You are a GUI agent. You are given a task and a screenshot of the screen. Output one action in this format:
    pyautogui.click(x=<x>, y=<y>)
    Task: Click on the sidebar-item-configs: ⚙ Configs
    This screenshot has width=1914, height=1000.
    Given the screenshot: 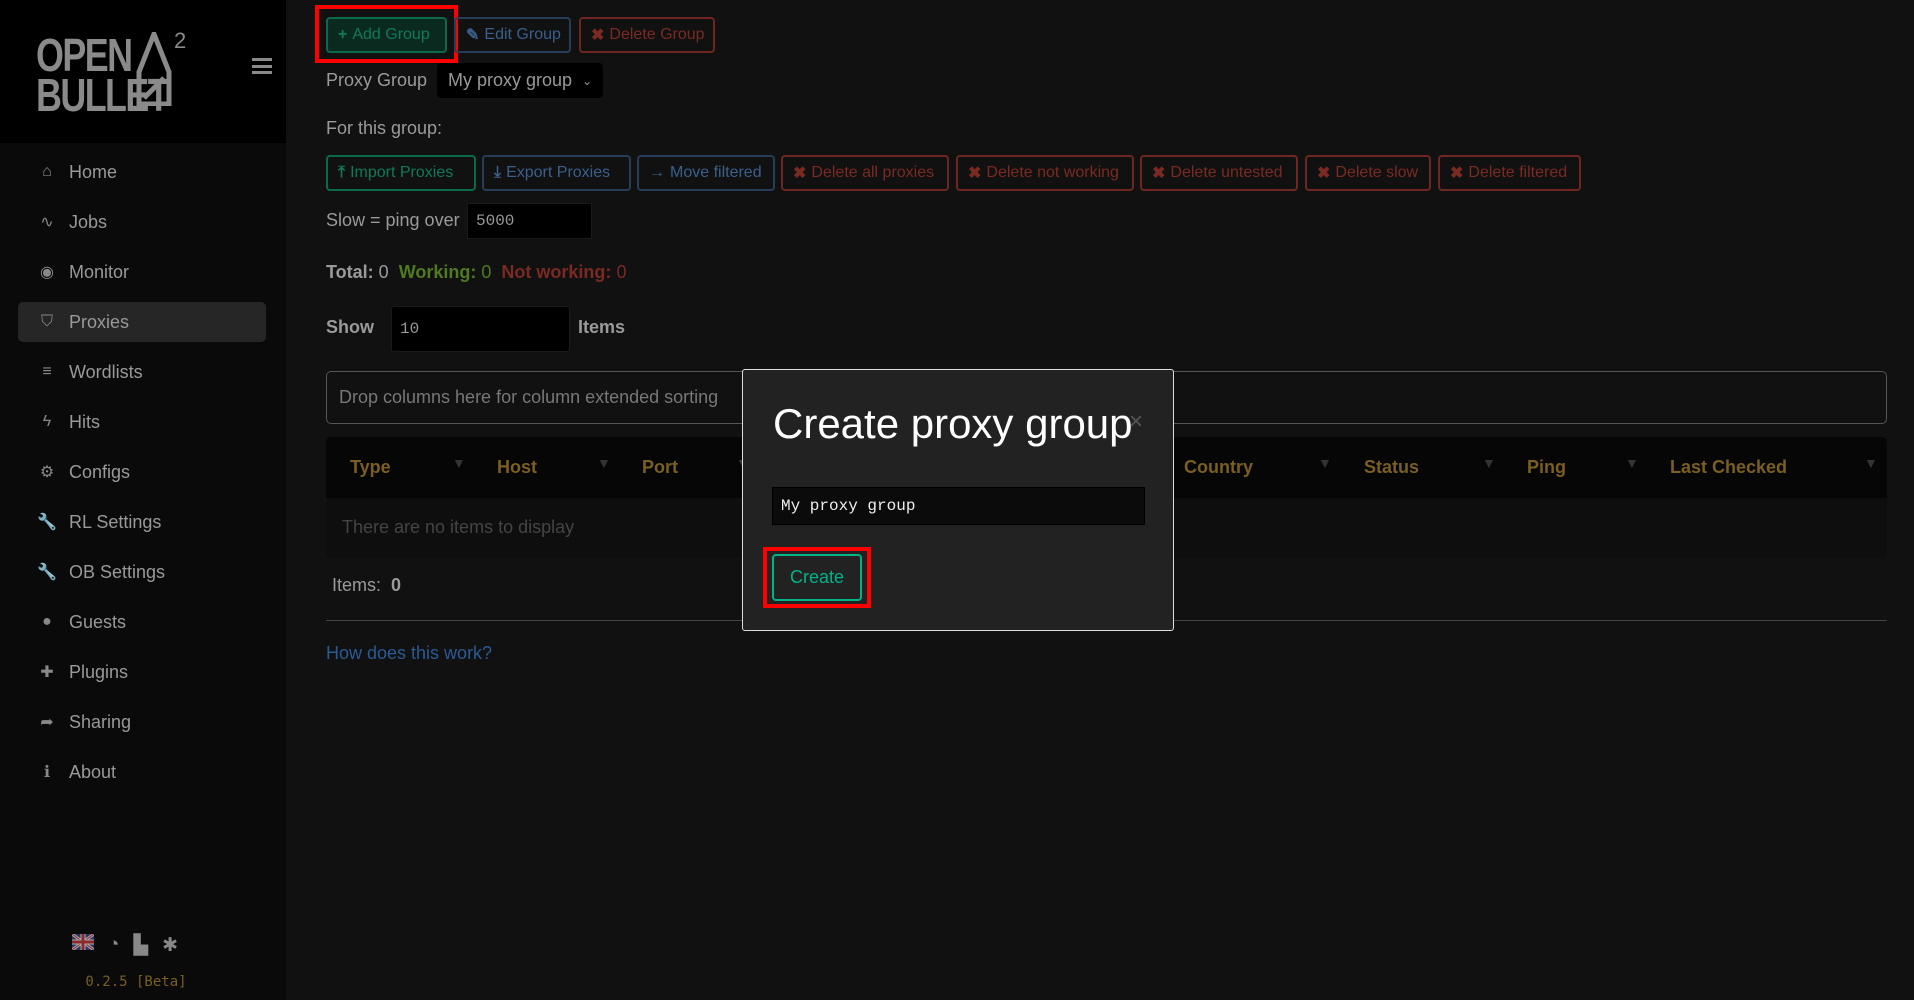 What is the action you would take?
    pyautogui.click(x=142, y=472)
    